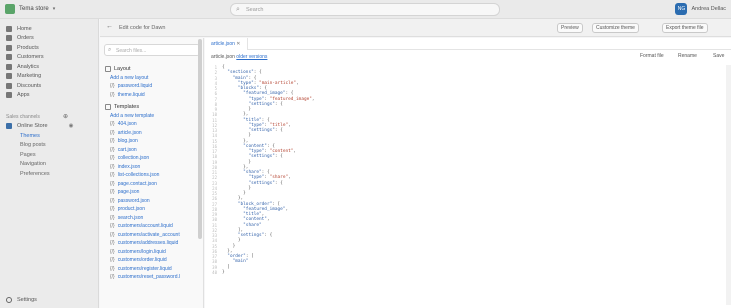  What do you see at coordinates (153, 243) in the screenshot?
I see `file-item: {/} customers/addresses.liquid` at bounding box center [153, 243].